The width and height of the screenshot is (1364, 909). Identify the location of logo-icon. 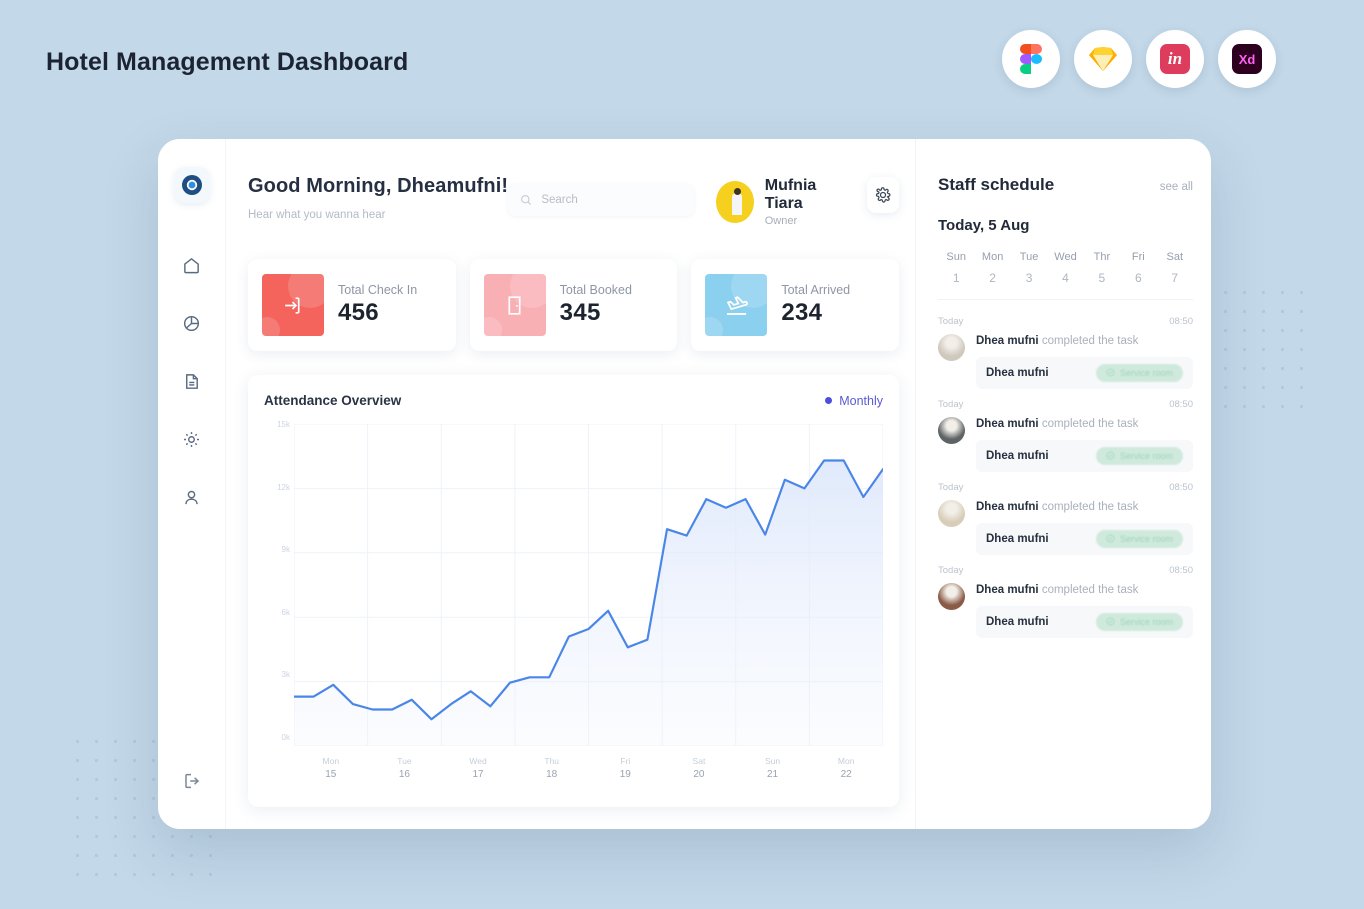
(191, 185).